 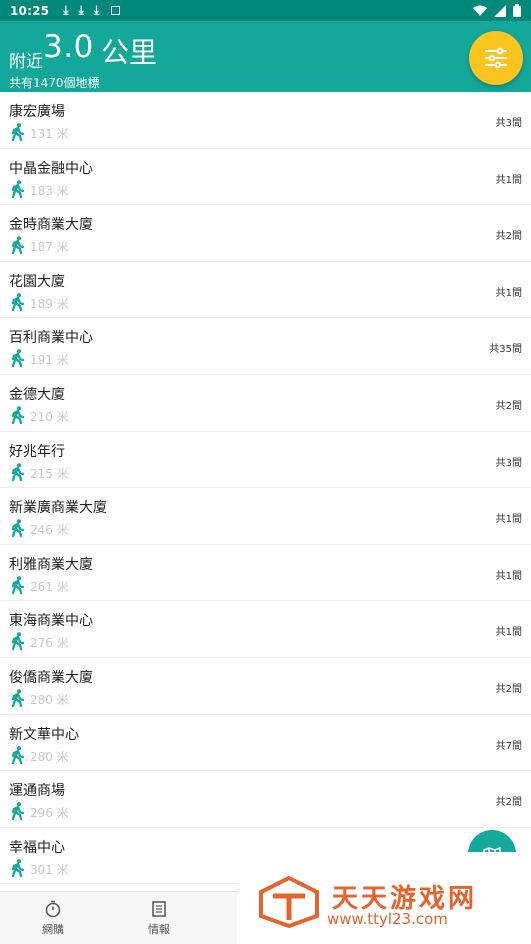 What do you see at coordinates (49, 190) in the screenshot?
I see `place-distance: 183 米` at bounding box center [49, 190].